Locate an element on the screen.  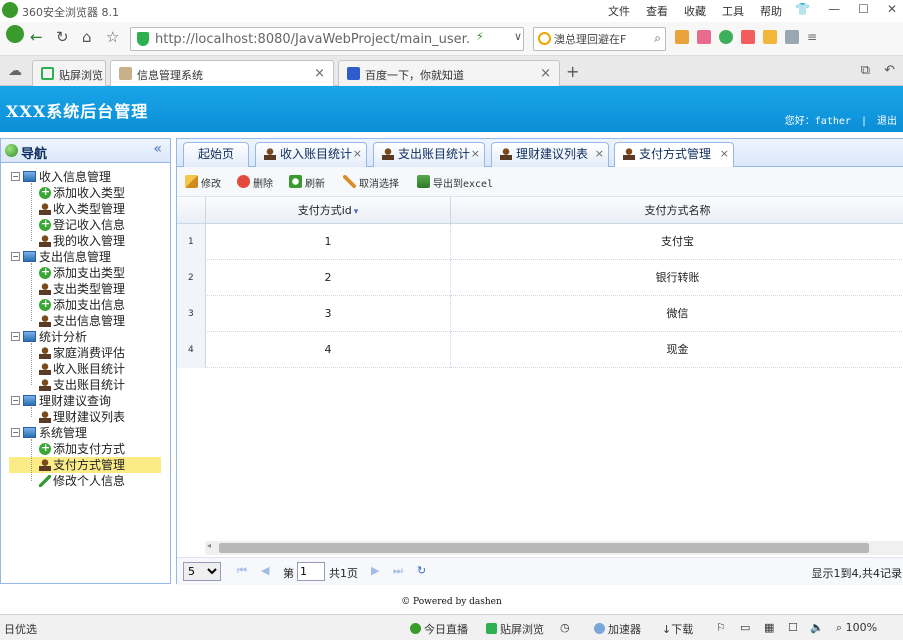
search-box: ⌕ is located at coordinates (599, 39).